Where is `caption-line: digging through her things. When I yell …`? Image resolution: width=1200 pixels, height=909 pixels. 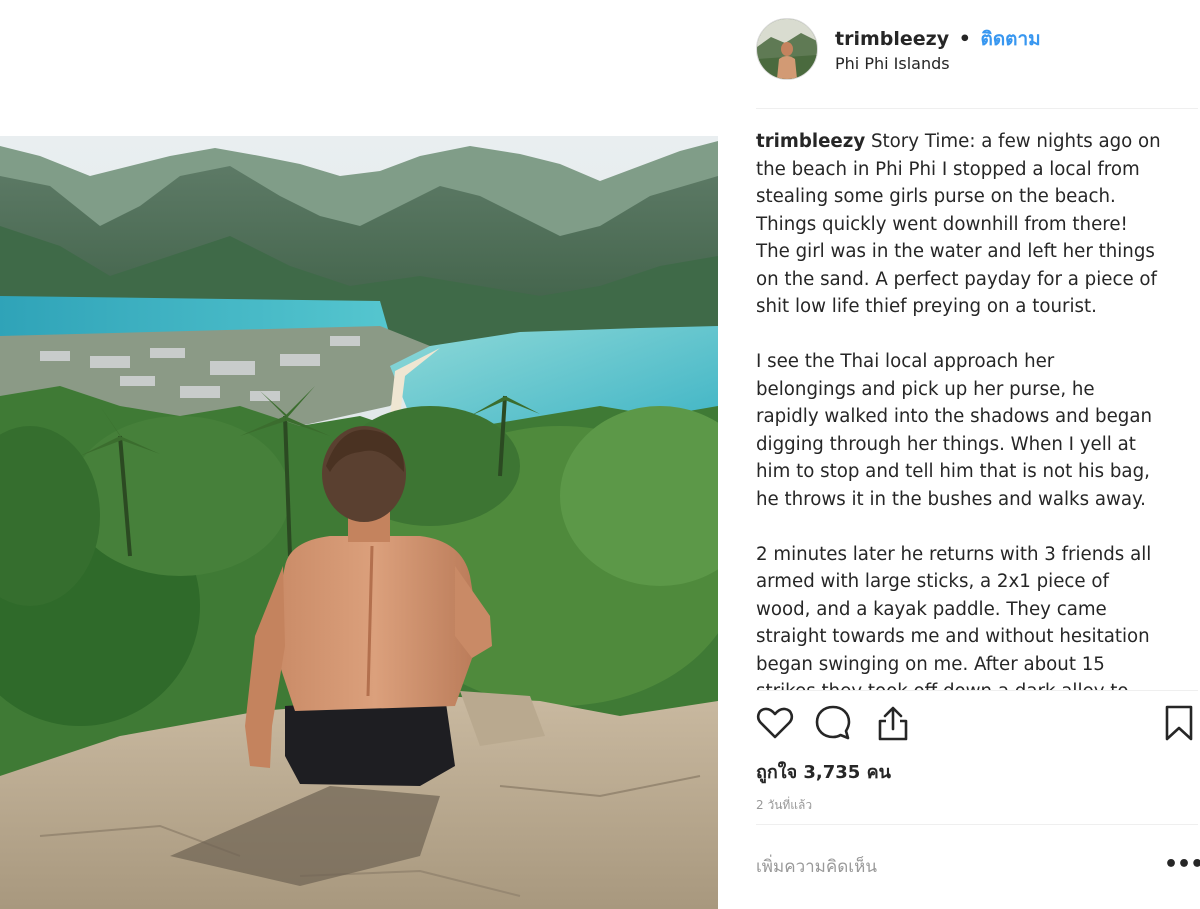 caption-line: digging through her things. When I yell … is located at coordinates (946, 444).